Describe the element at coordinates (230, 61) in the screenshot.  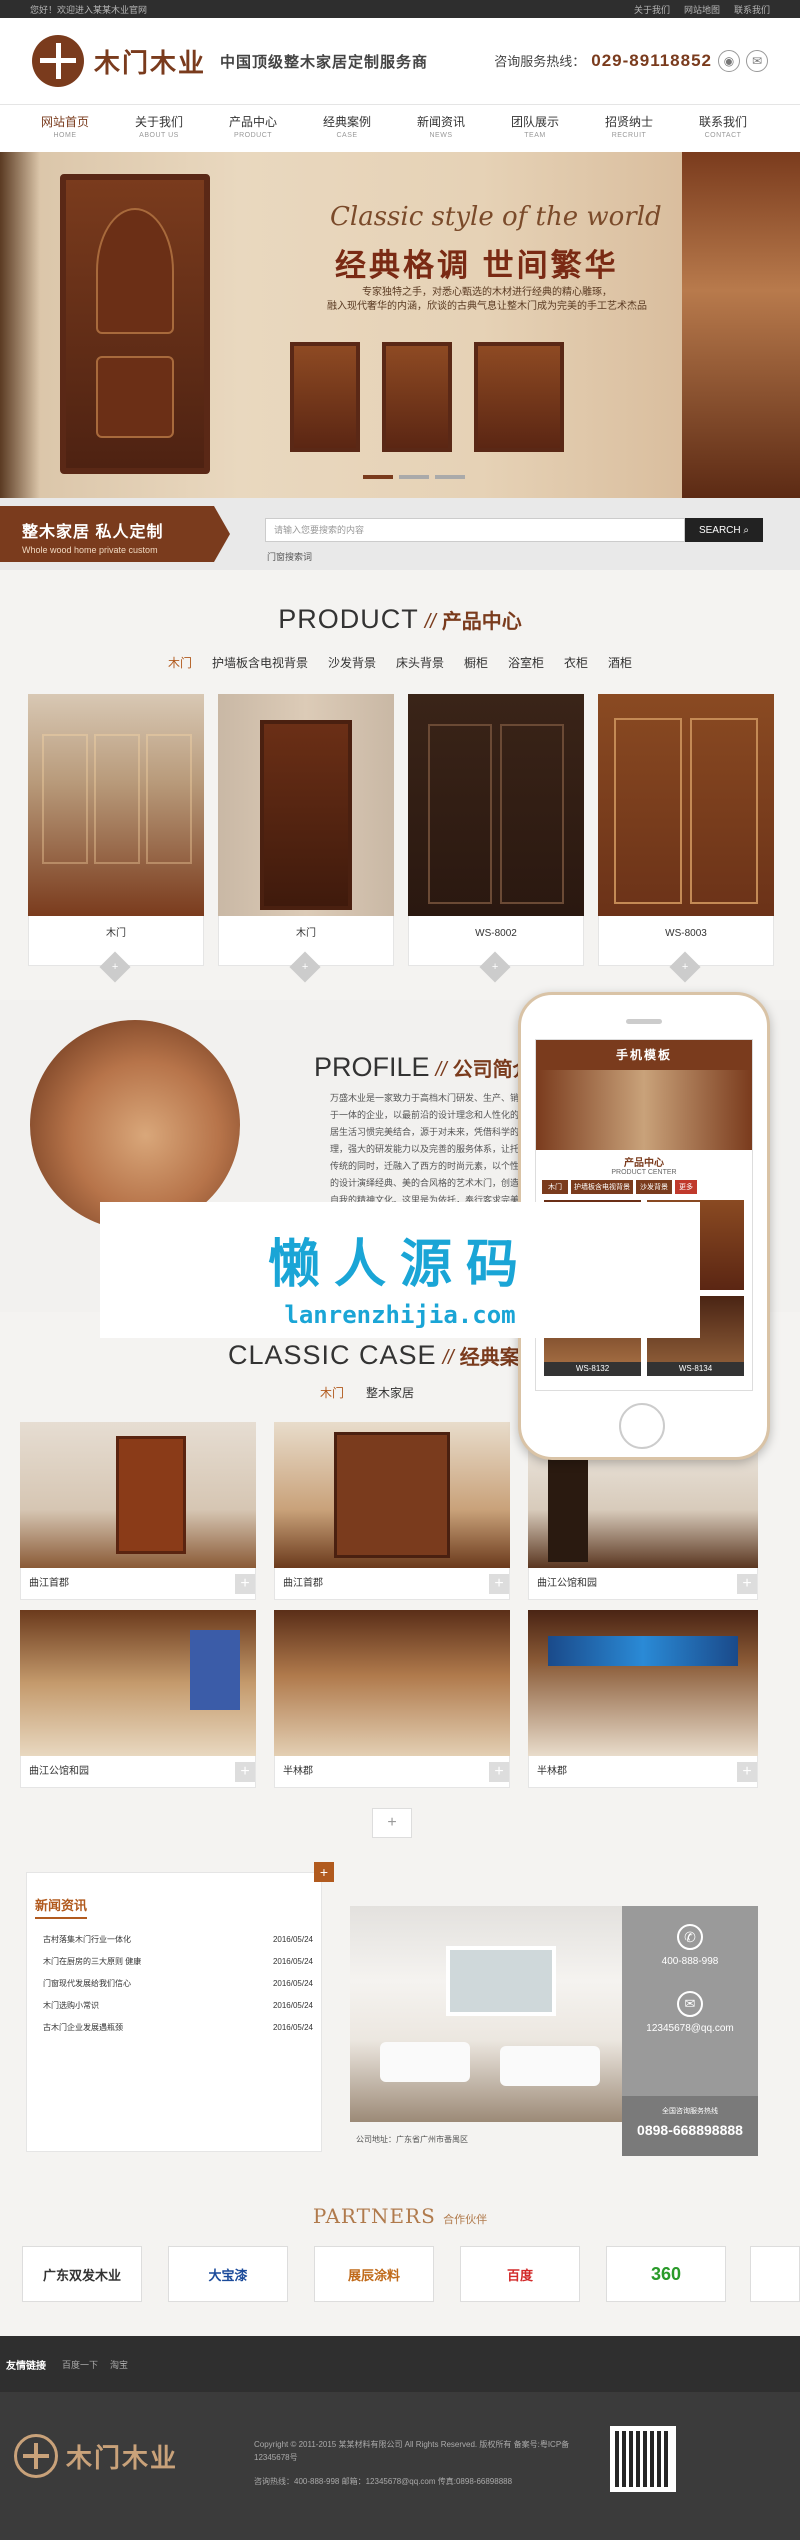
I see `logo: 木门木业 中国顶级整木家居定制服务商` at that location.